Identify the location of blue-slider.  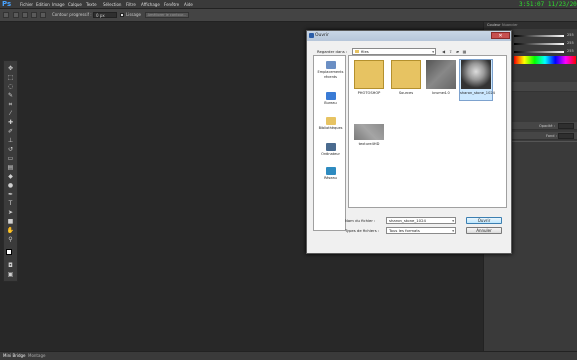
(539, 52).